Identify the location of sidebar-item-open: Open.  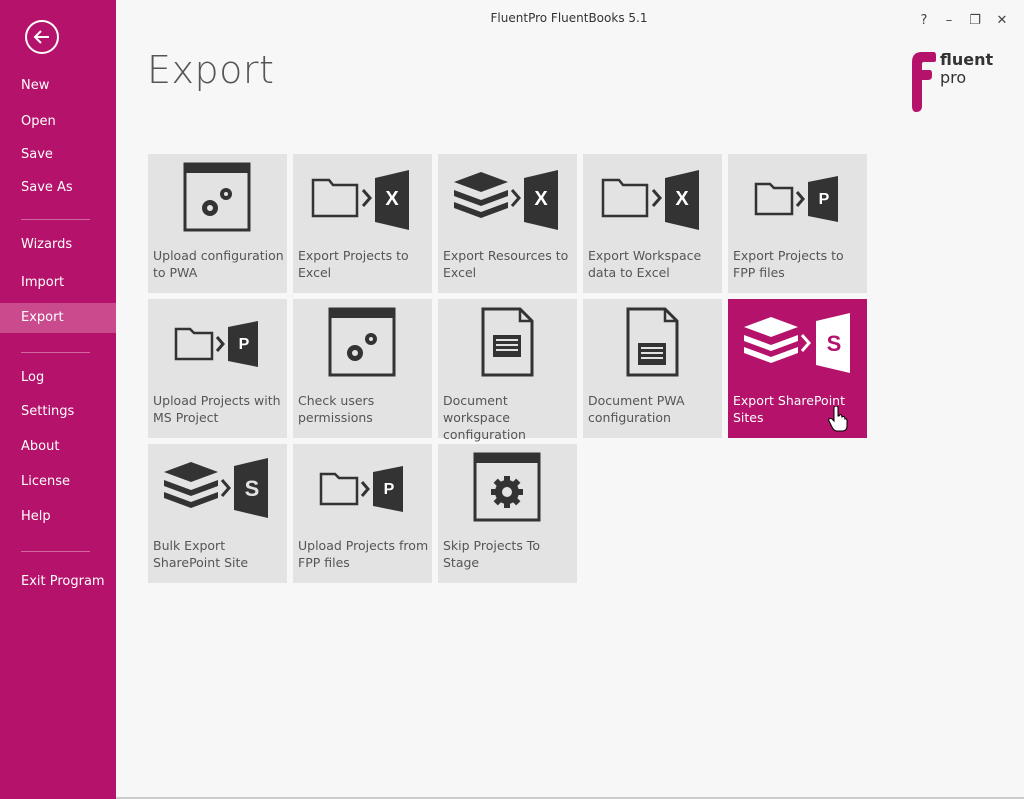
(58, 122).